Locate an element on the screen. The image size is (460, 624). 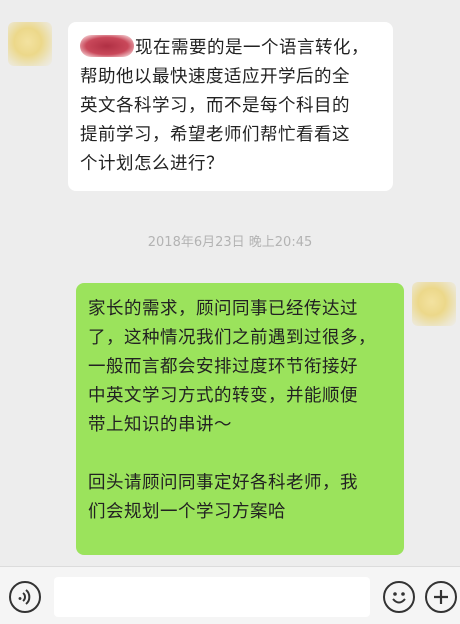
emoji-button is located at coordinates (399, 597).